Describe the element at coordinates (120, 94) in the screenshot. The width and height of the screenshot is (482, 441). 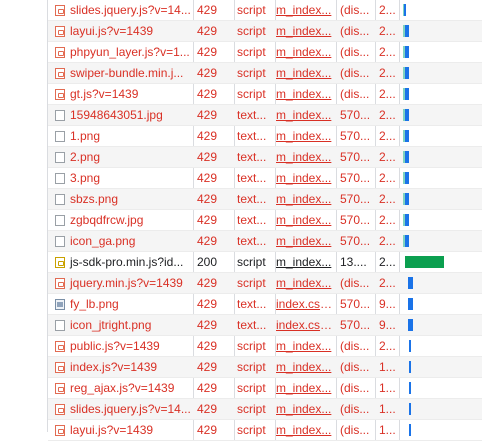
I see `request-name: gt.js?v=1439` at that location.